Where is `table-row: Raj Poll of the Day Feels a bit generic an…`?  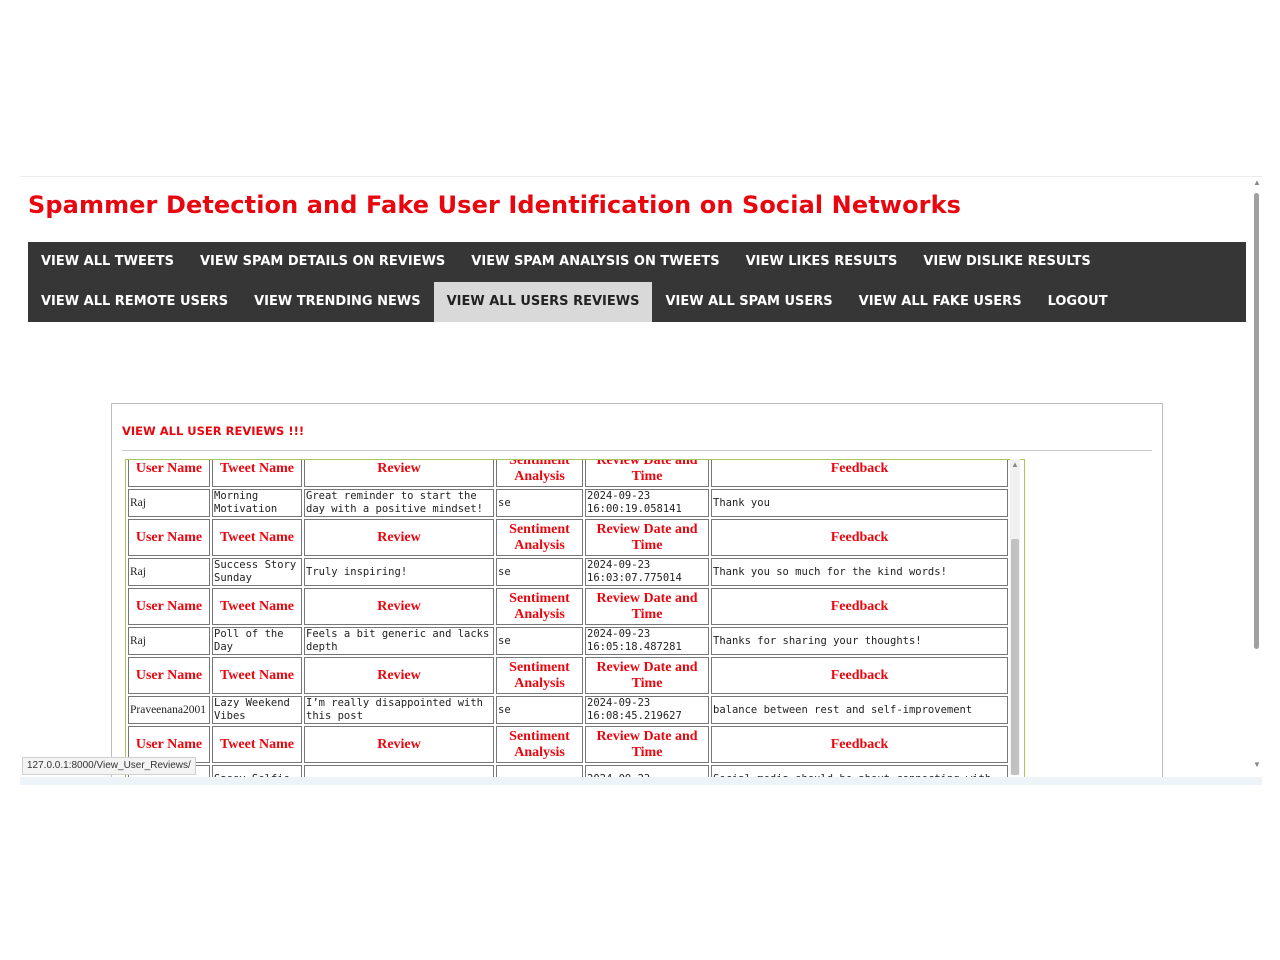
table-row: Raj Poll of the Day Feels a bit generic an… is located at coordinates (568, 641).